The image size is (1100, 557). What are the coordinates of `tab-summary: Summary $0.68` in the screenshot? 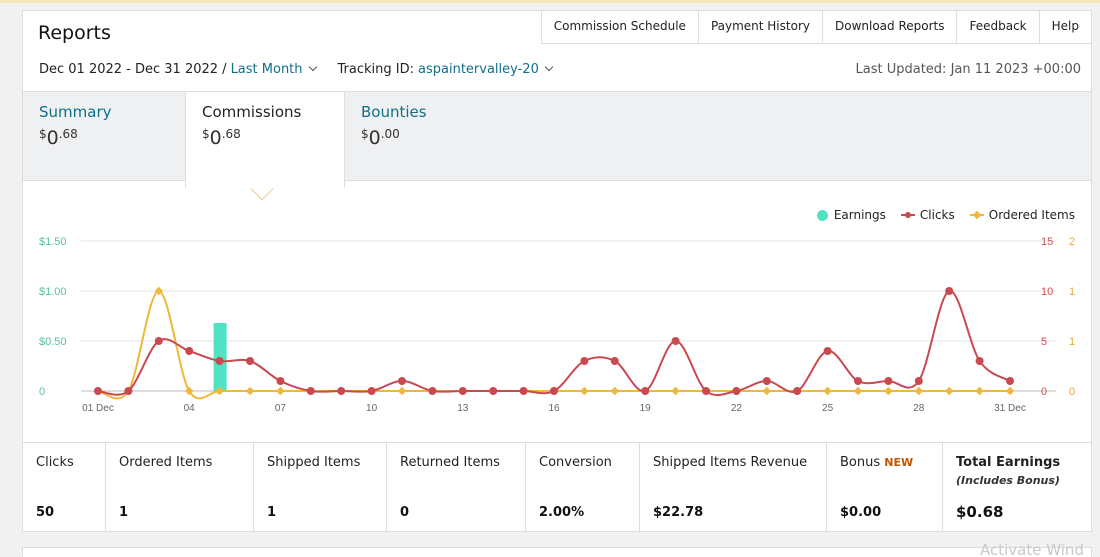 It's located at (104, 137).